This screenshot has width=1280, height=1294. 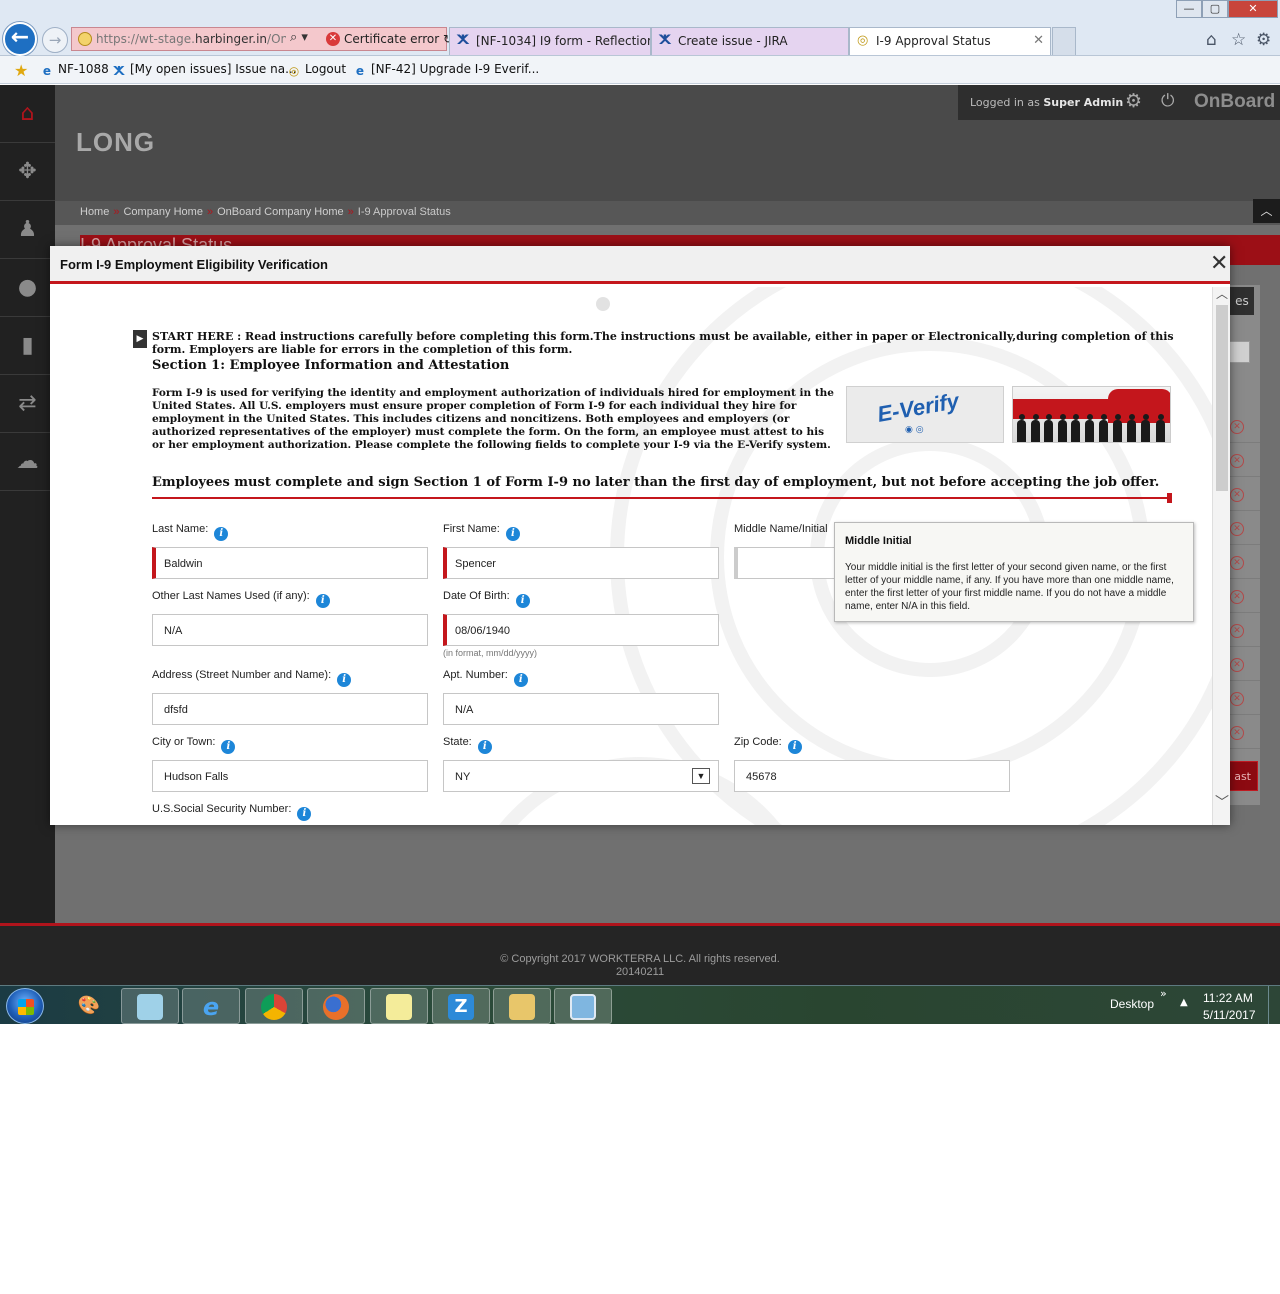 What do you see at coordinates (1062, 428) in the screenshot?
I see `person-silhouette` at bounding box center [1062, 428].